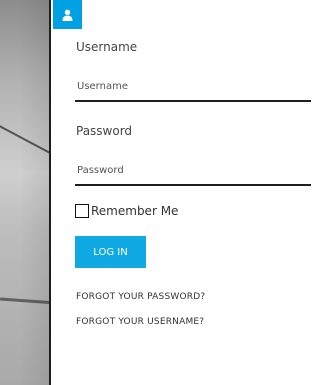 This screenshot has height=385, width=328. Describe the element at coordinates (140, 297) in the screenshot. I see `forgot-password-link: FORGOT YOUR PASSWORD?` at that location.